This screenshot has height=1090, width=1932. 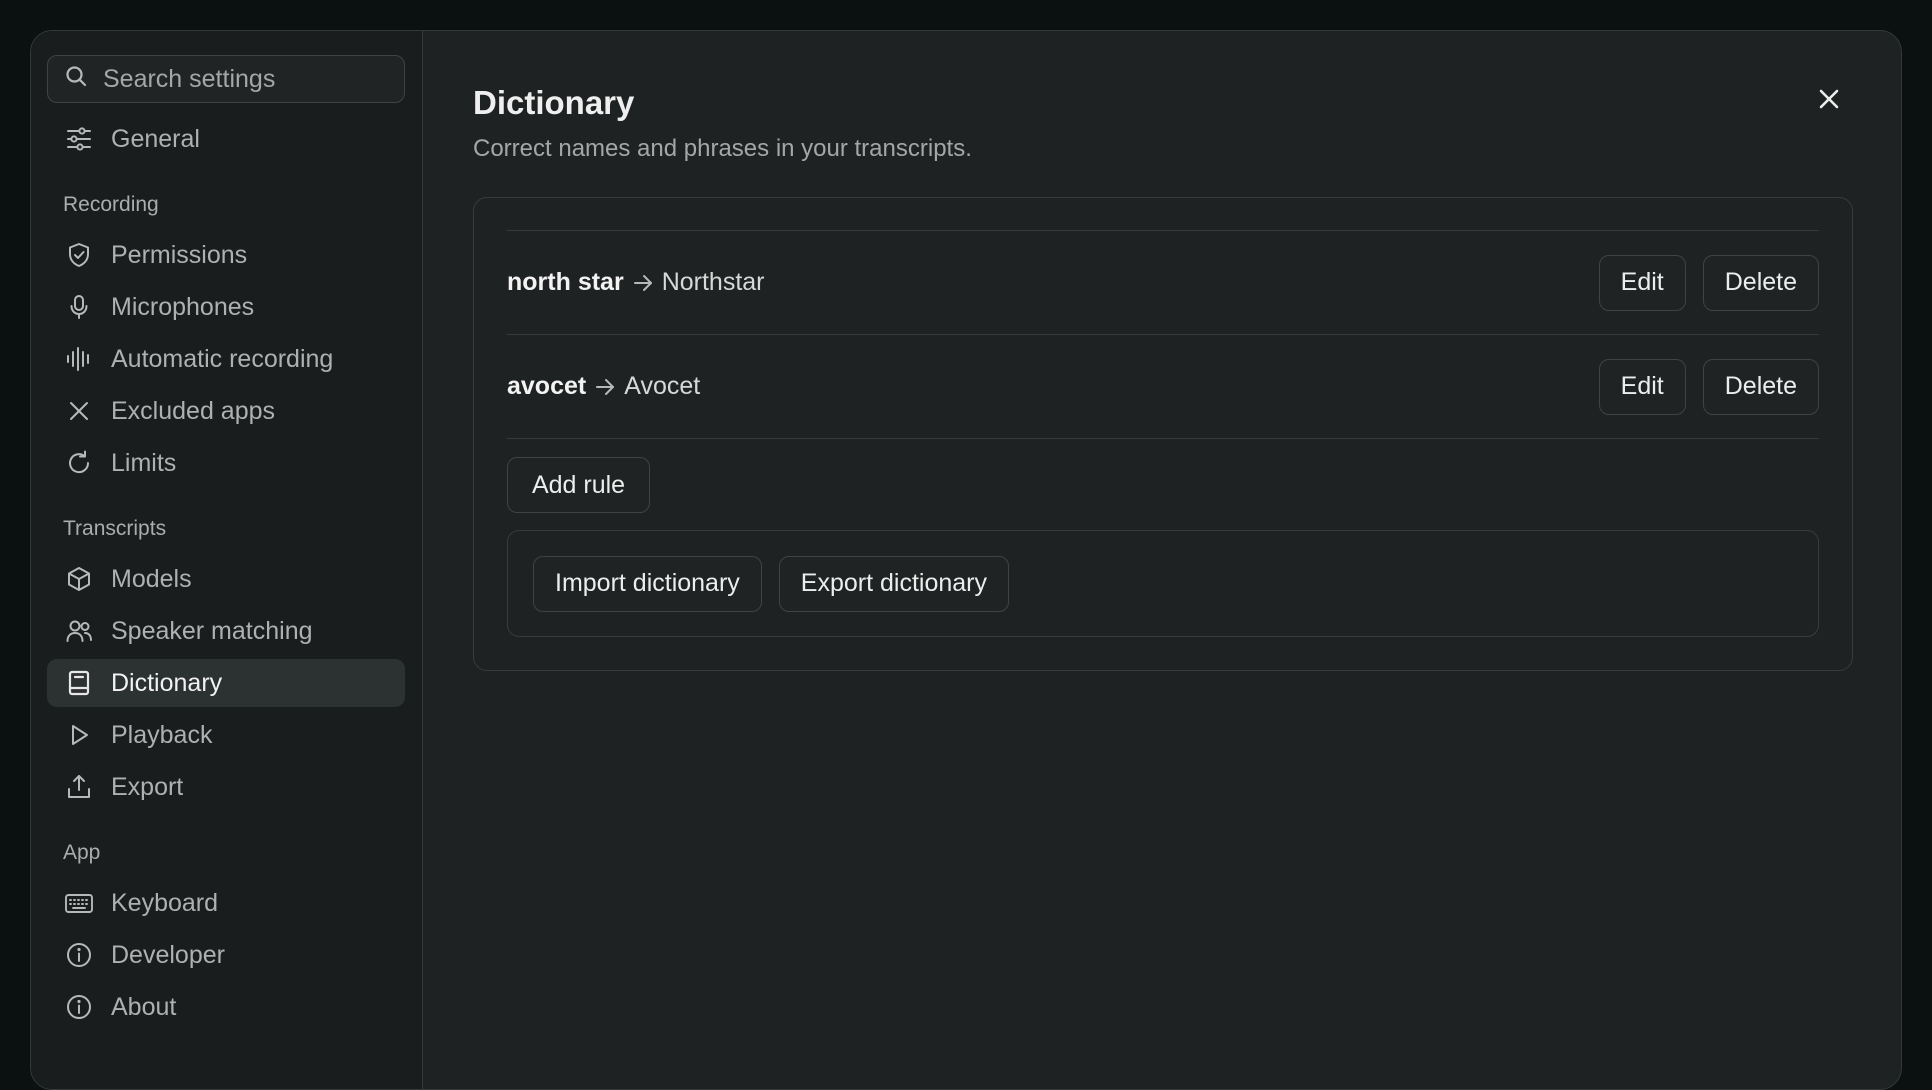 What do you see at coordinates (167, 682) in the screenshot?
I see `sidebar-item-label: Dictionary` at bounding box center [167, 682].